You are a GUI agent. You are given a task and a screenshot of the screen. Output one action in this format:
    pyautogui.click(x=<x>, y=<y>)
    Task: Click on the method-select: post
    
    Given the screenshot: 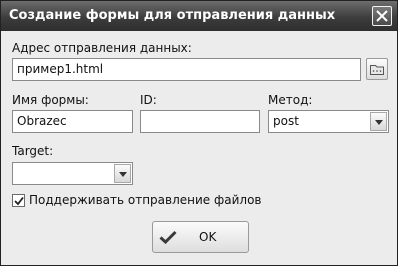 What is the action you would take?
    pyautogui.click(x=328, y=121)
    